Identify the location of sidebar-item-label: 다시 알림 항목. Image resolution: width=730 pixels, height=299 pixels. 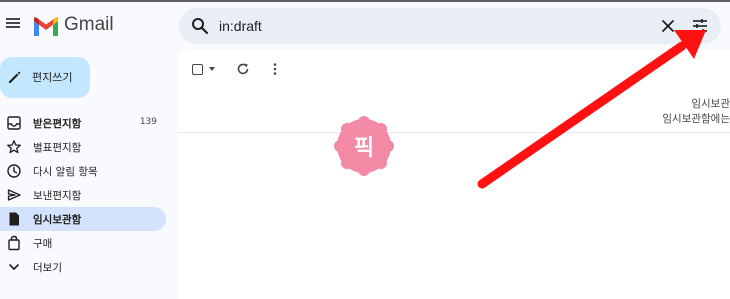
(65, 172).